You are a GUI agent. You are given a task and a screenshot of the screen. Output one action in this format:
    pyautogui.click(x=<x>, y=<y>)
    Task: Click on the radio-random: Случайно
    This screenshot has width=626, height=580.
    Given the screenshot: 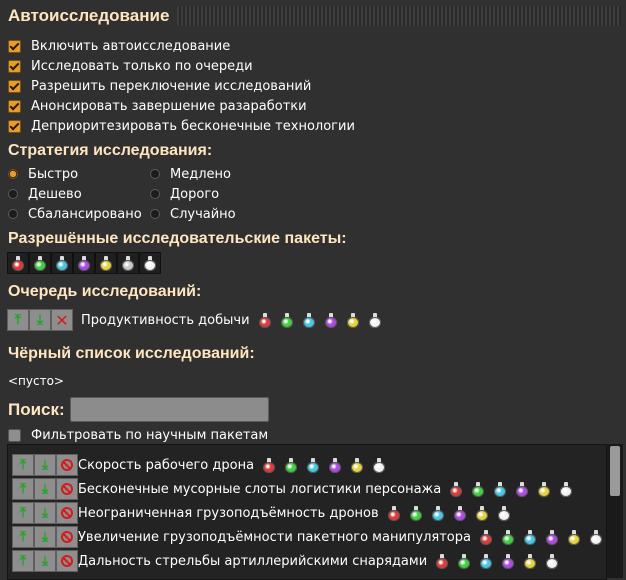 What is the action you would take?
    pyautogui.click(x=193, y=214)
    